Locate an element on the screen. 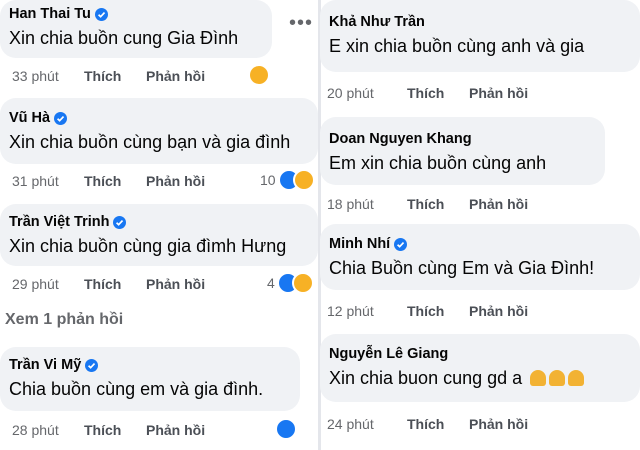 The height and width of the screenshot is (450, 640). comment-bubble: Han Thai Tu Xin chia buồn cung Gia Đình is located at coordinates (136, 29).